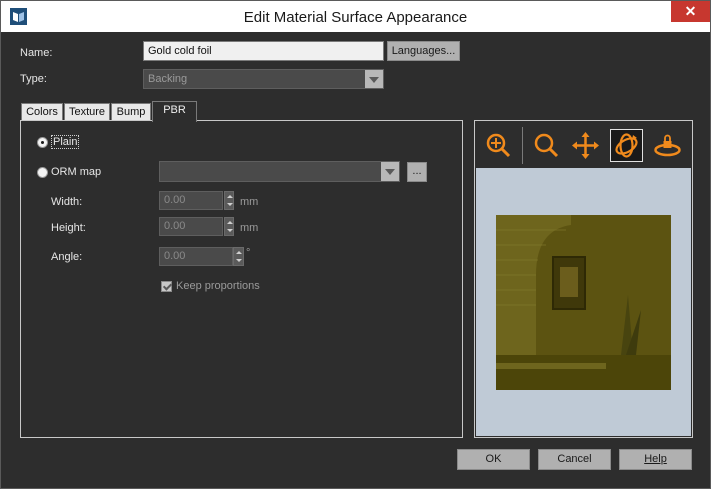 The height and width of the screenshot is (489, 711). What do you see at coordinates (196, 256) in the screenshot?
I see `angle-field: 0.00` at bounding box center [196, 256].